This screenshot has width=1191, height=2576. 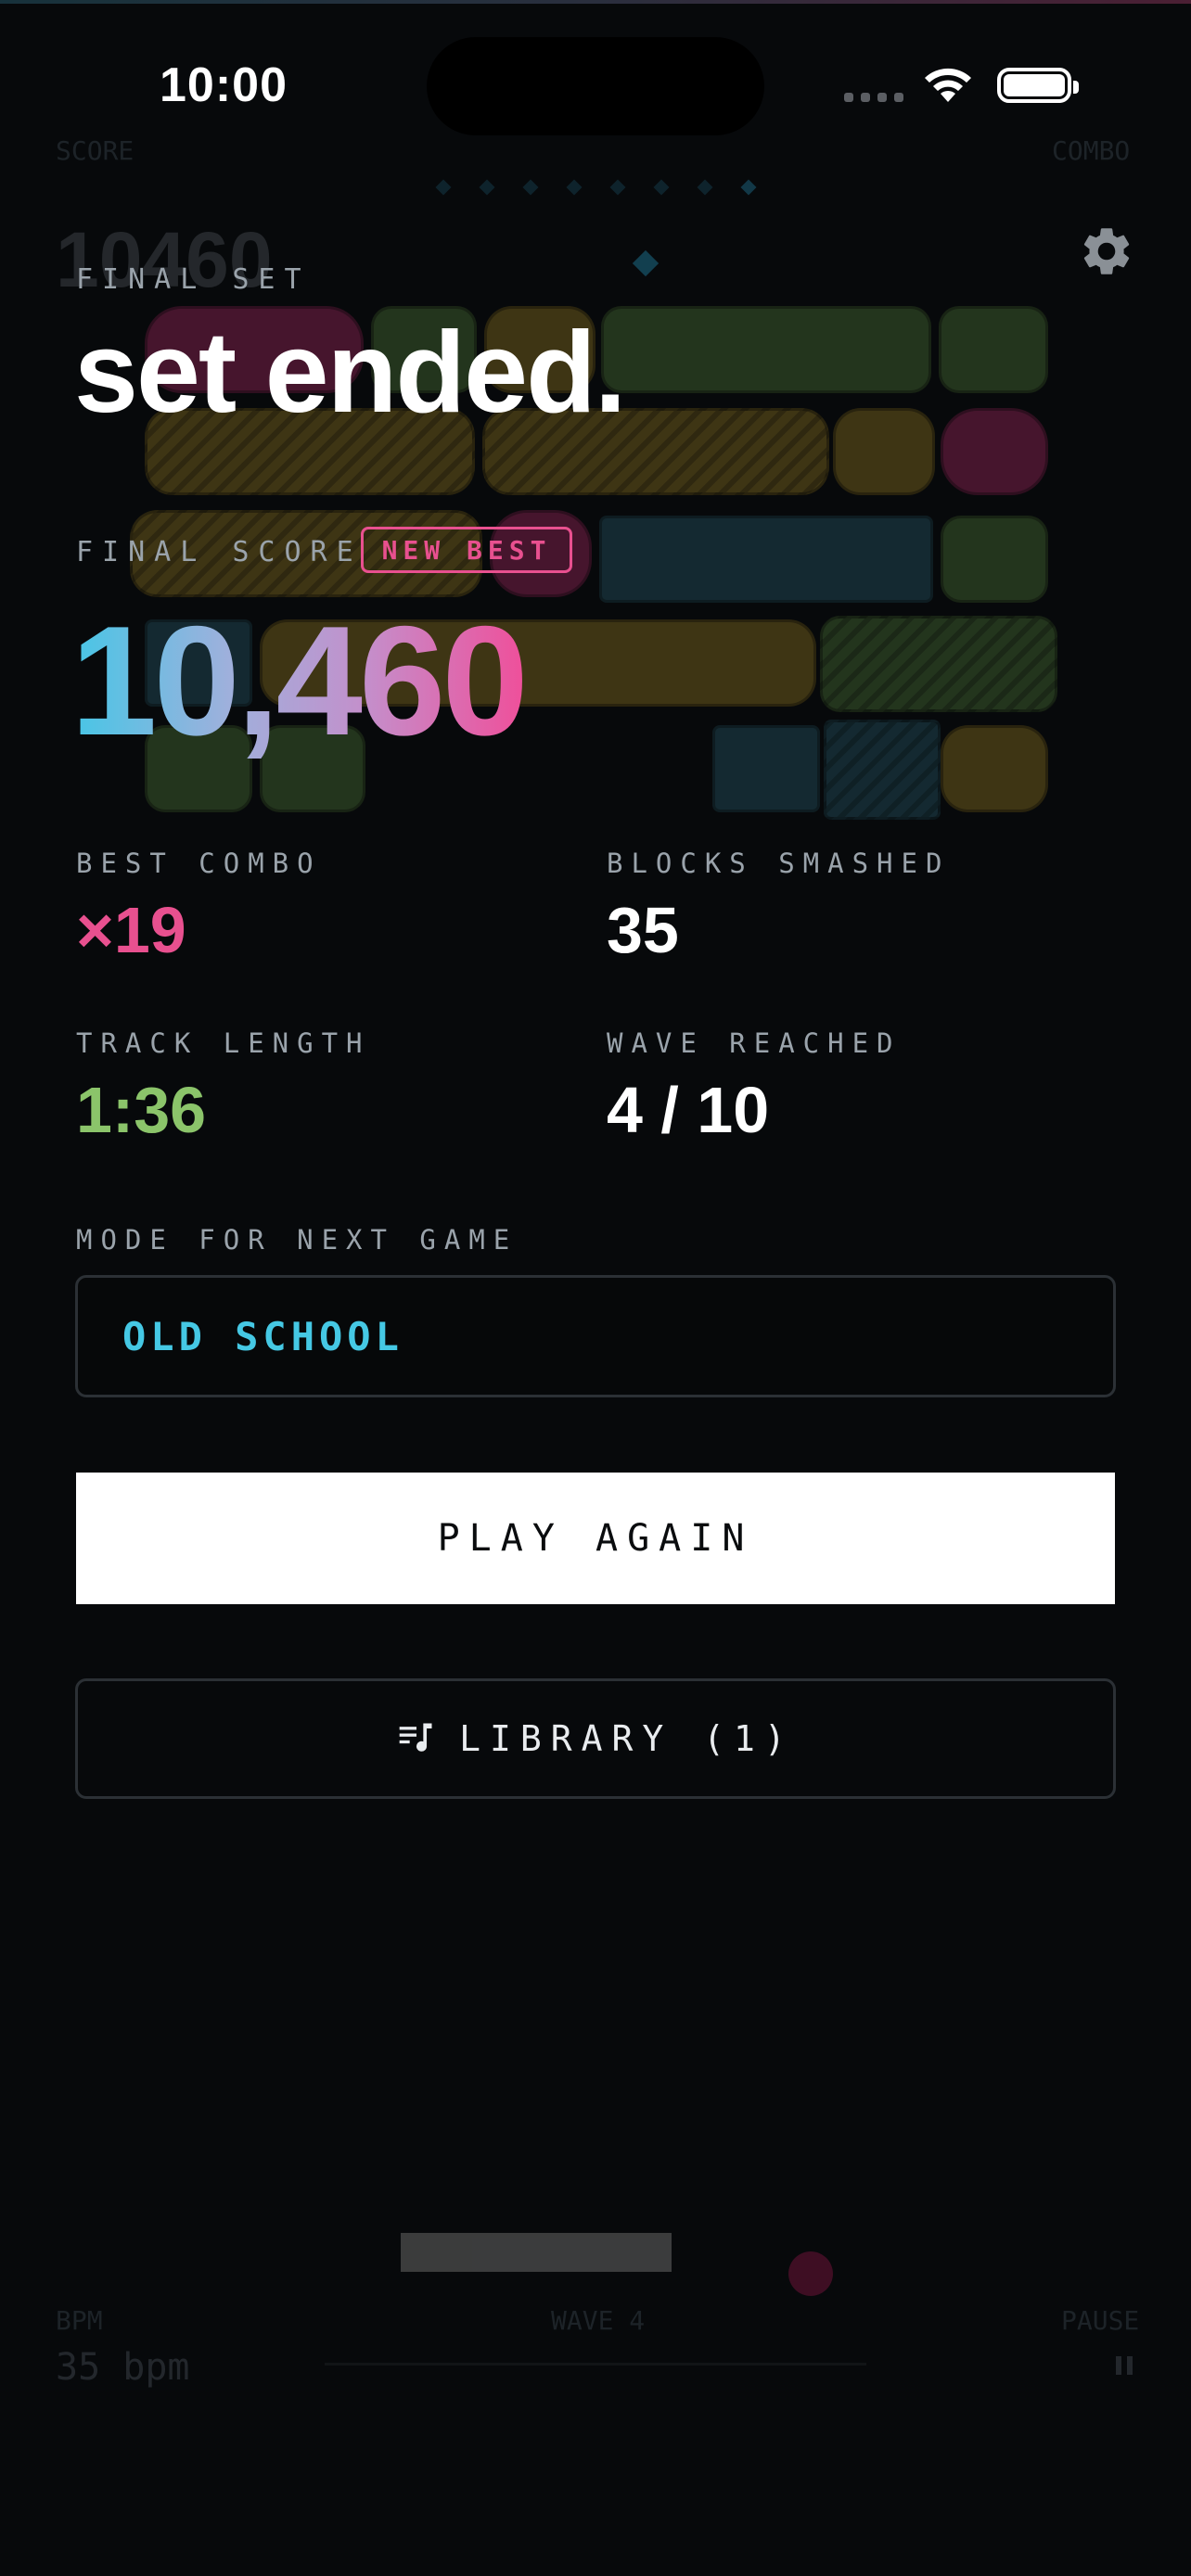 What do you see at coordinates (754, 1043) in the screenshot?
I see `wave-reached-label: WAVE REACHED` at bounding box center [754, 1043].